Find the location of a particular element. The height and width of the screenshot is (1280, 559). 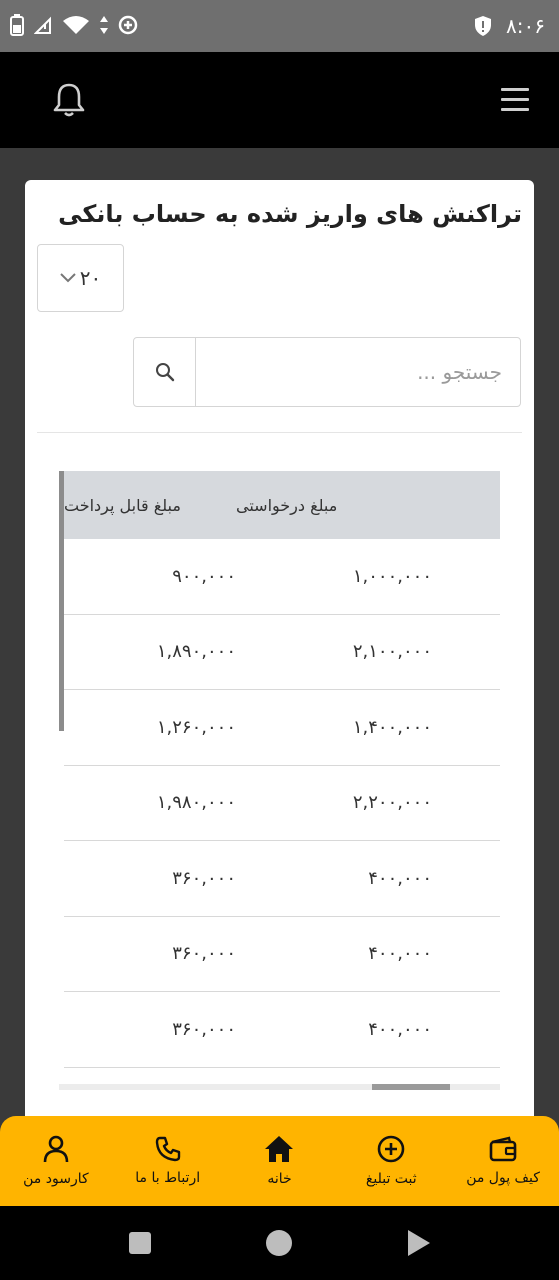

payable-amount-cell: ۹۰۰,۰۰۰ is located at coordinates (204, 576).